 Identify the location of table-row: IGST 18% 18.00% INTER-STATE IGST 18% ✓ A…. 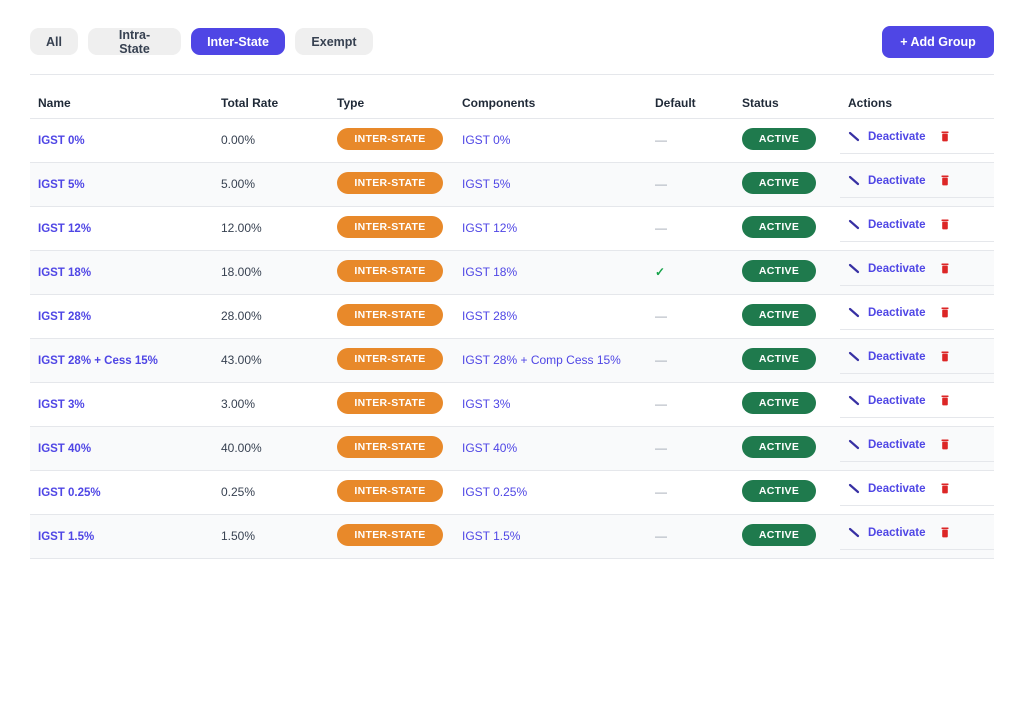
(512, 272).